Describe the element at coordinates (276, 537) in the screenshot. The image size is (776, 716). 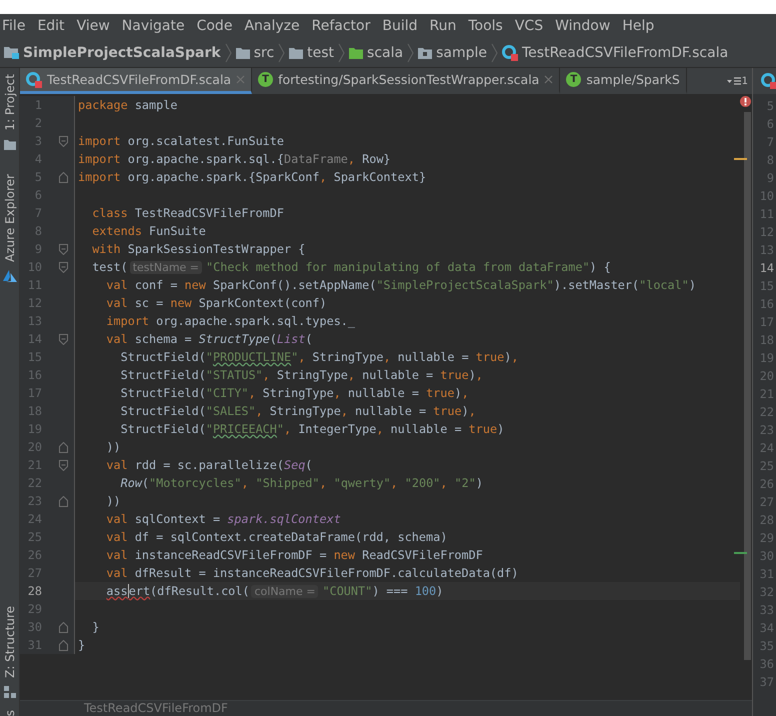
I see `code-line: val df = sqlContext.createDataFrame(rdd, schema)` at that location.